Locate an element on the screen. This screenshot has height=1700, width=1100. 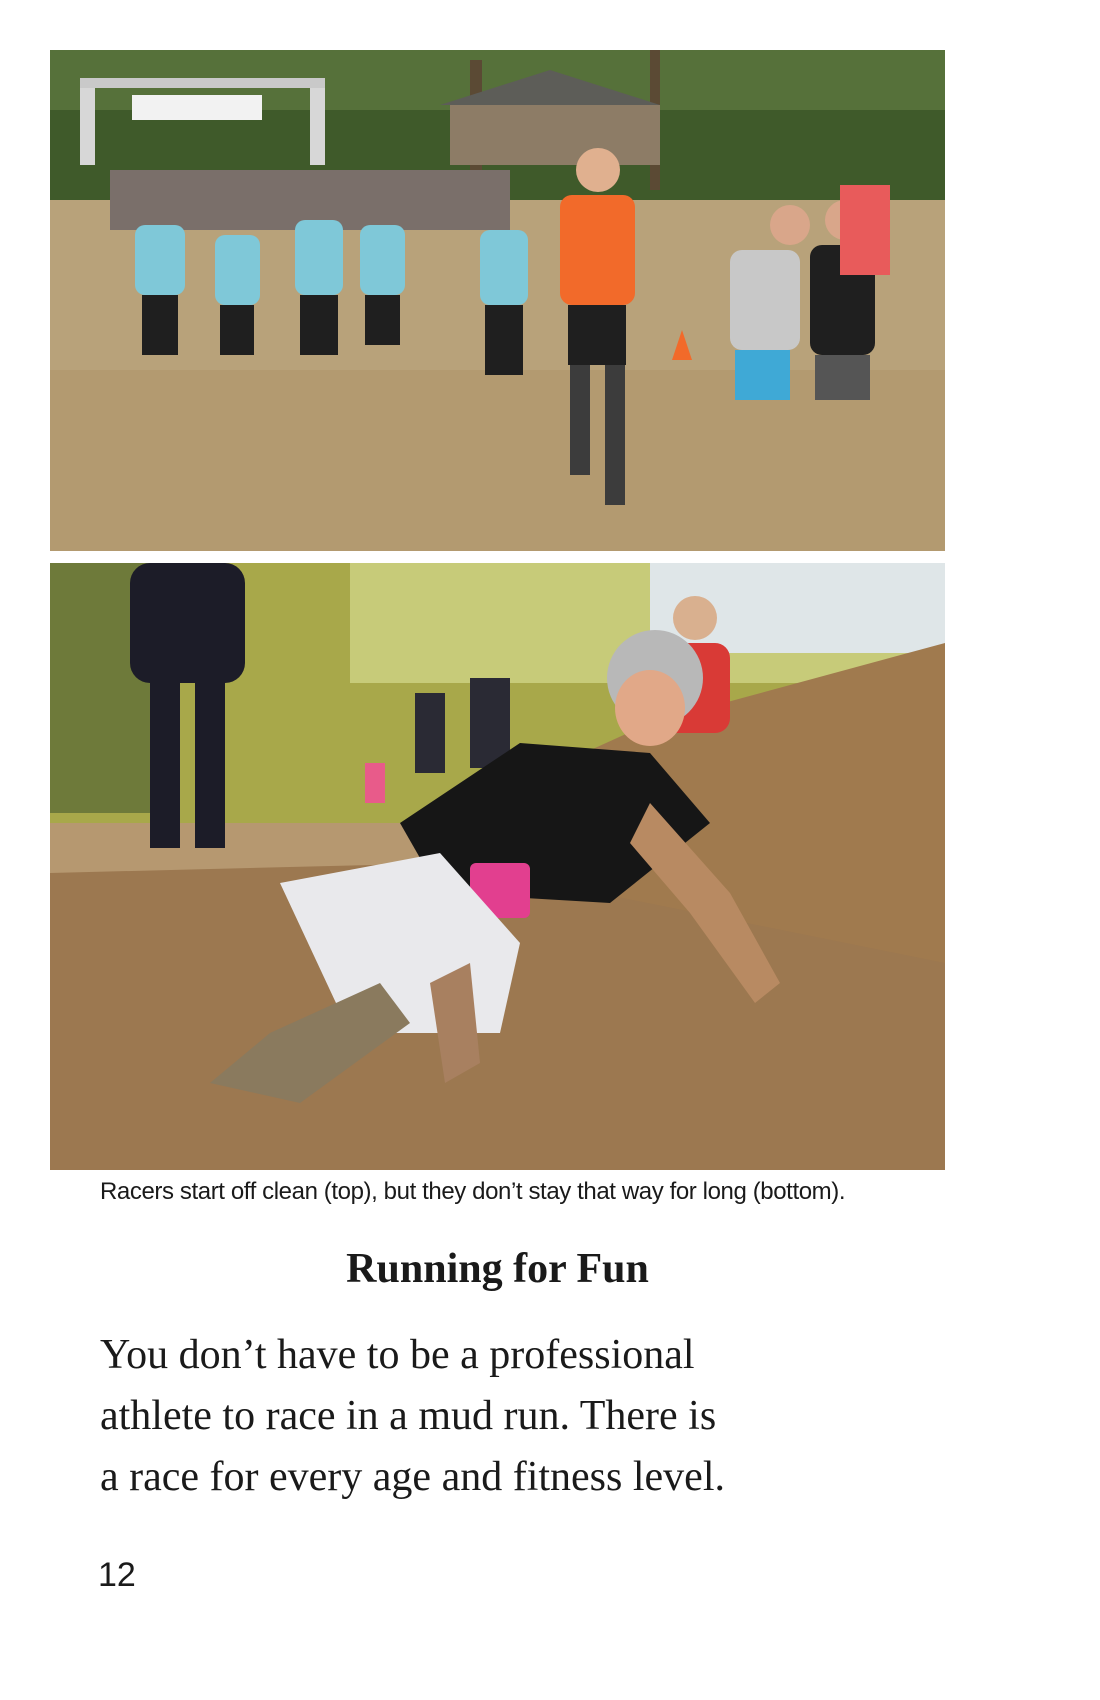
body-line: a race for every age and fitness level. is located at coordinates (412, 1477).